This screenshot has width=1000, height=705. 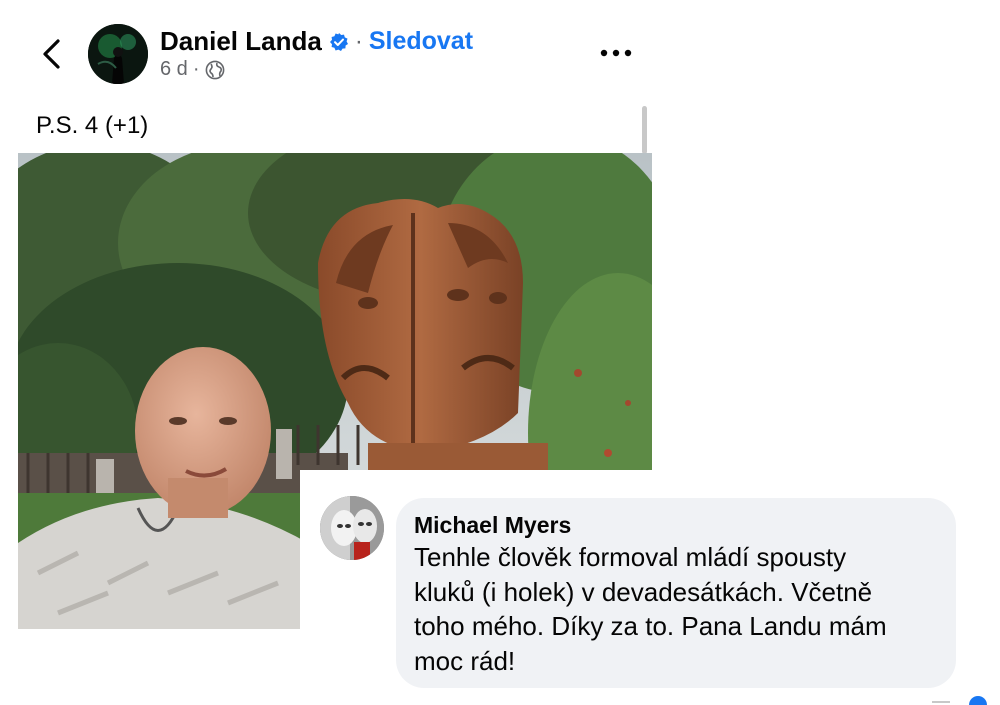 I want to click on scrollbar, so click(x=644, y=130).